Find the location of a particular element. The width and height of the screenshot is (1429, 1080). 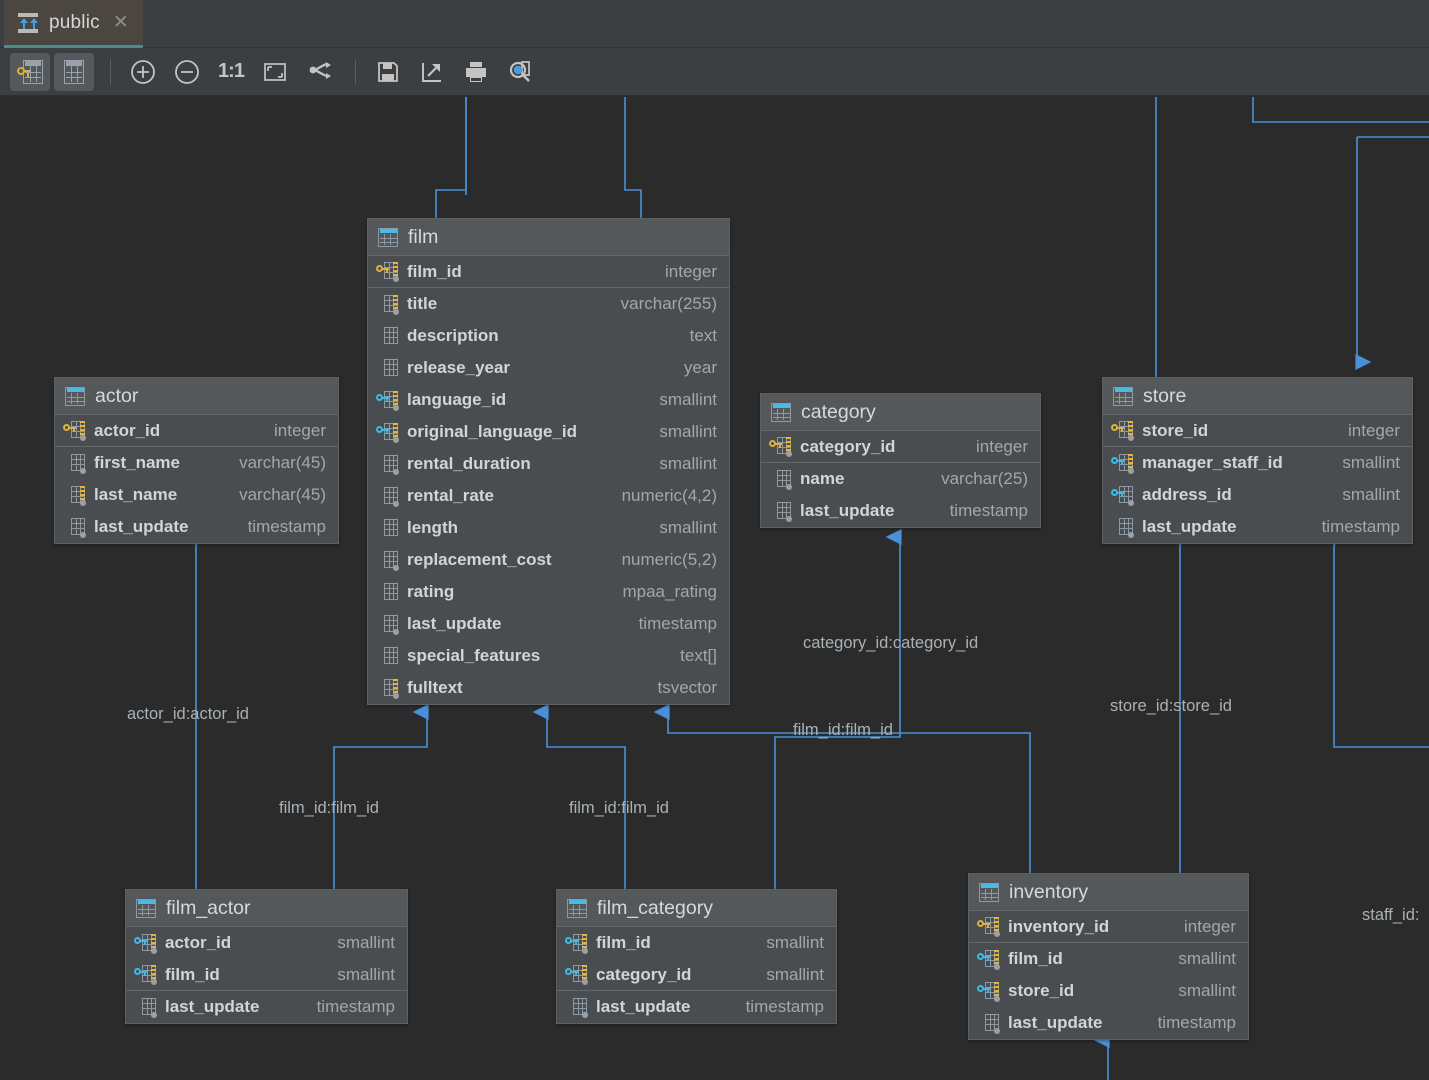

column-row: address_id smallint is located at coordinates (1257, 495).